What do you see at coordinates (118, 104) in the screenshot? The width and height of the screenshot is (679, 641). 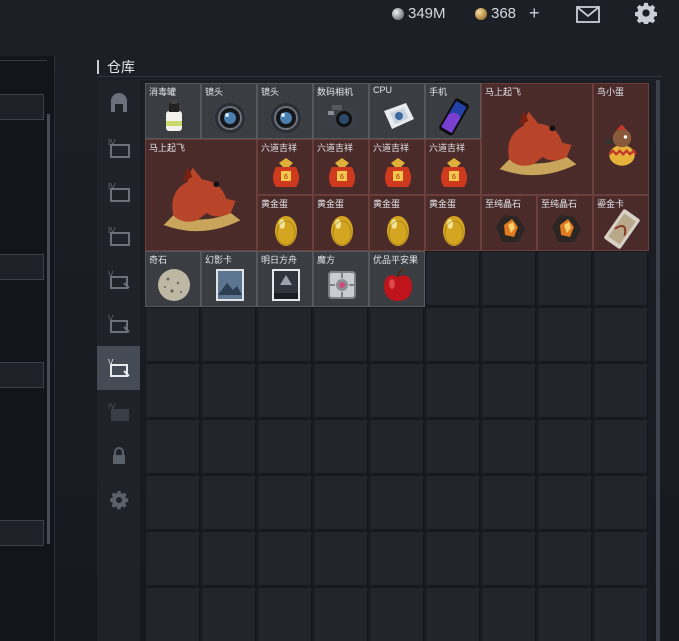 I see `tab-home` at bounding box center [118, 104].